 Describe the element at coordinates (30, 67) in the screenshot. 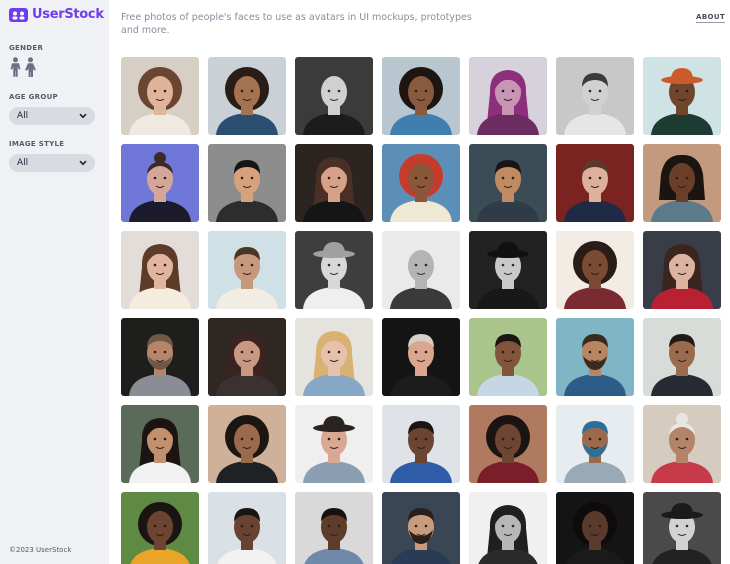

I see `female-icon` at that location.